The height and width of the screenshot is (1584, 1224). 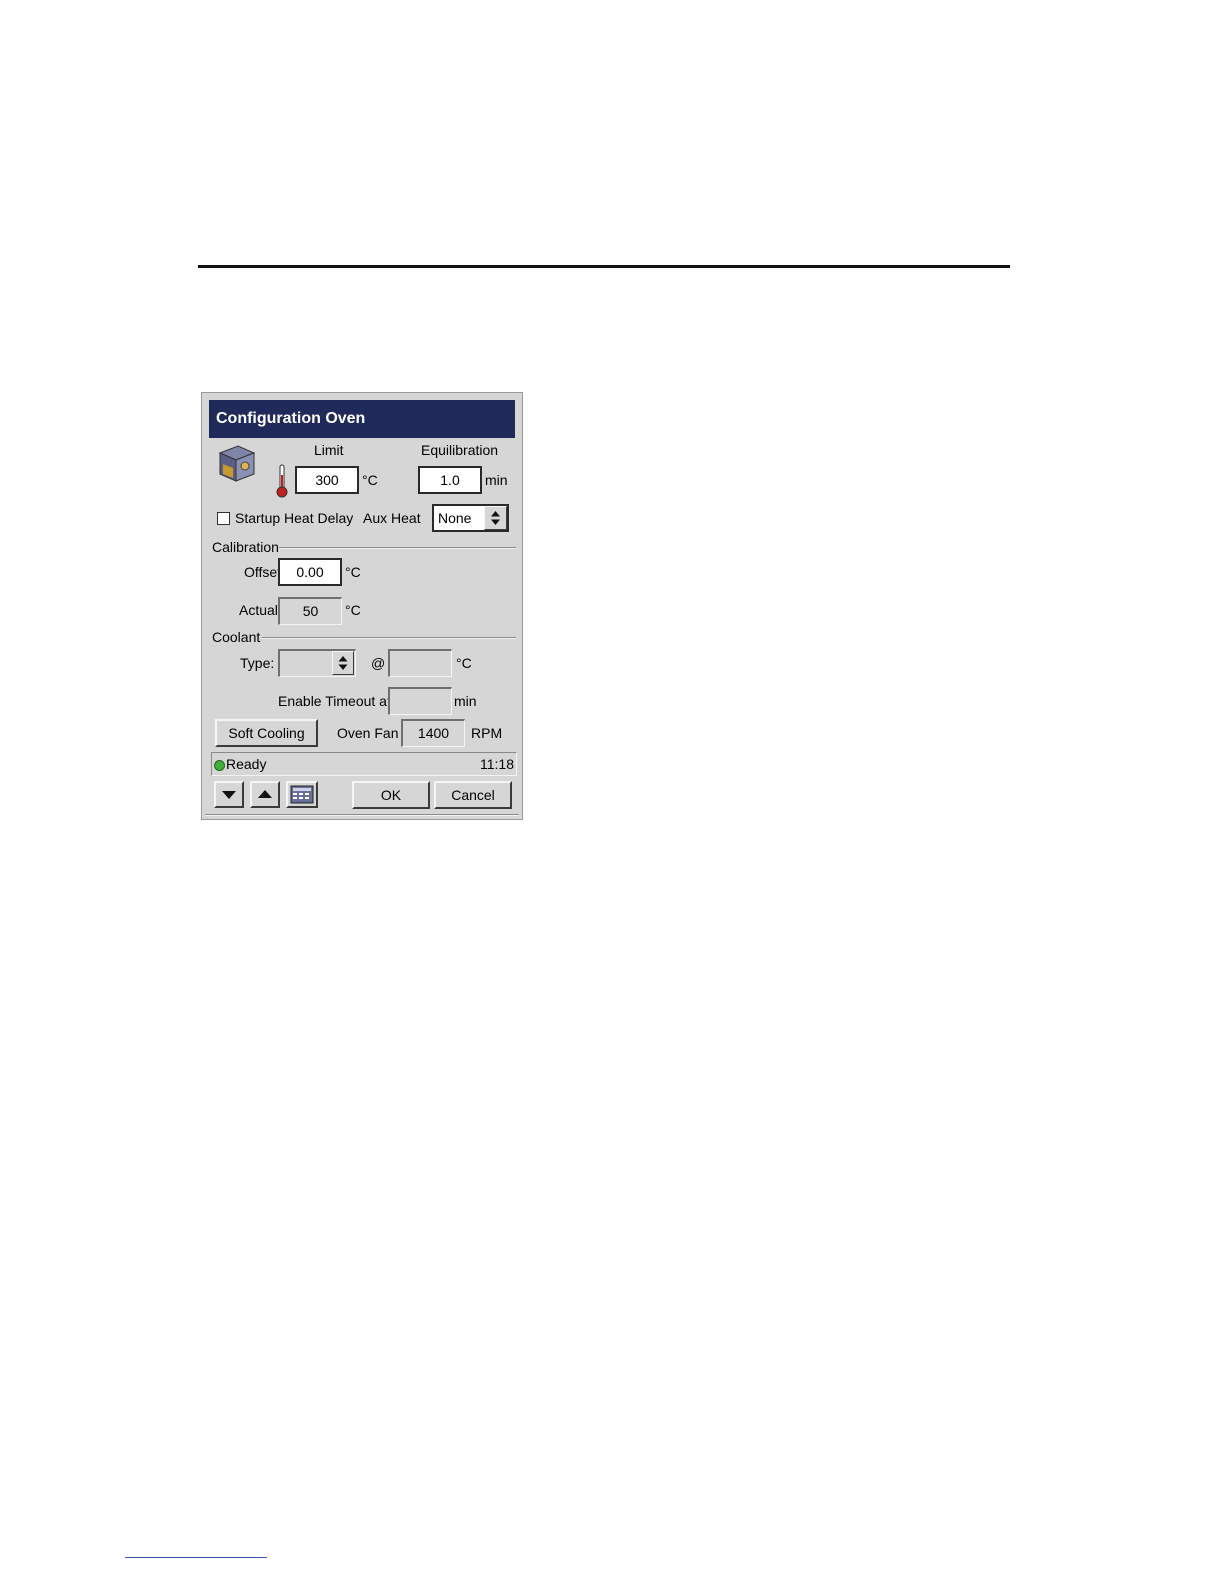 I want to click on dialog-title: Configuration Oven, so click(x=362, y=419).